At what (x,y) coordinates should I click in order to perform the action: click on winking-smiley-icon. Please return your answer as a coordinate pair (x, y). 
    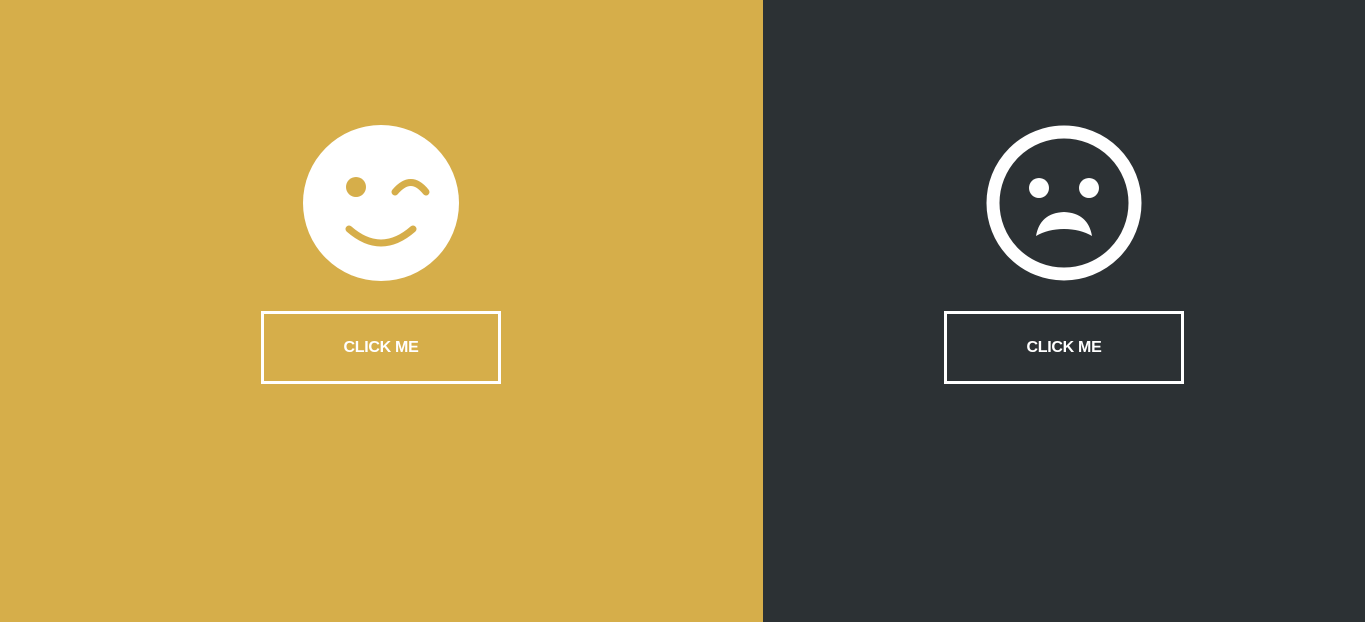
    Looking at the image, I should click on (381, 203).